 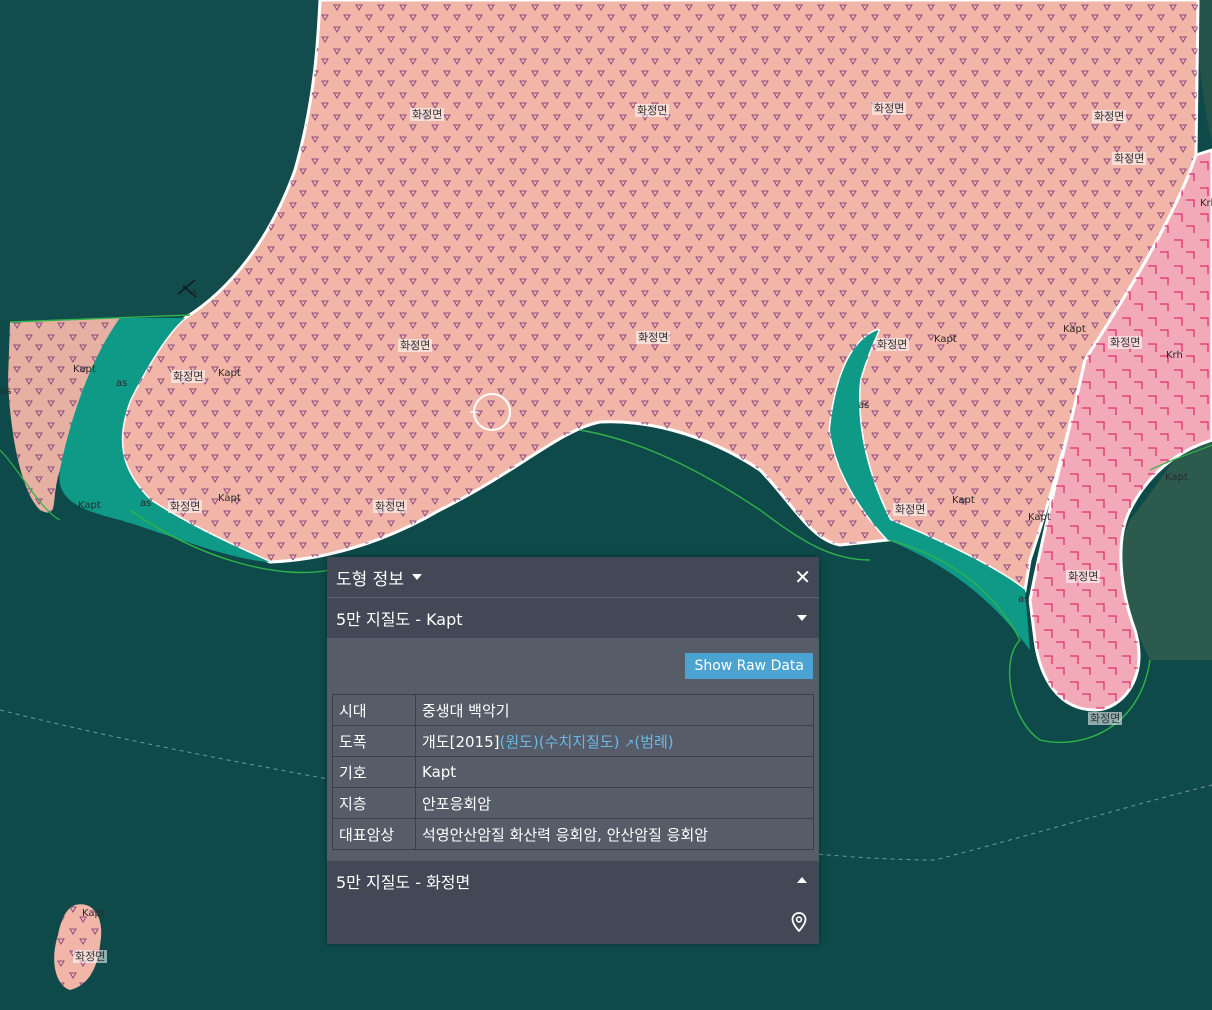 I want to click on show-raw-data-button: Show Raw Data, so click(x=749, y=666).